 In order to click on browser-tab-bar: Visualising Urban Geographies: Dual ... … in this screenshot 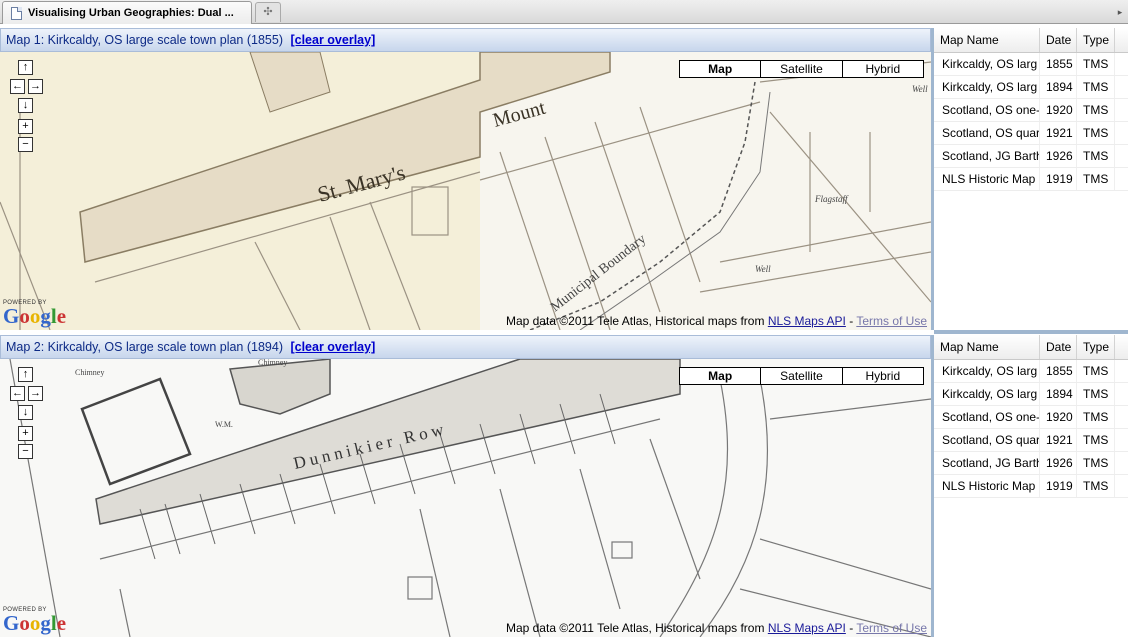, I will do `click(564, 12)`.